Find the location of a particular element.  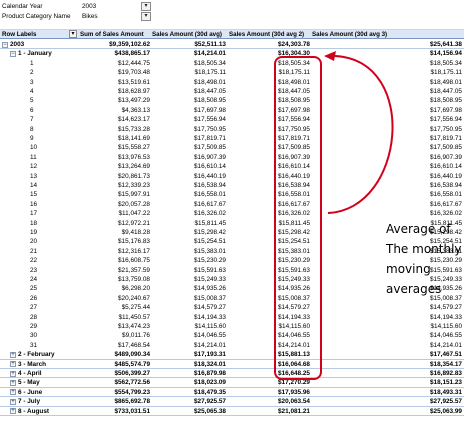

value-cell: $52,511.13 is located at coordinates (210, 44).